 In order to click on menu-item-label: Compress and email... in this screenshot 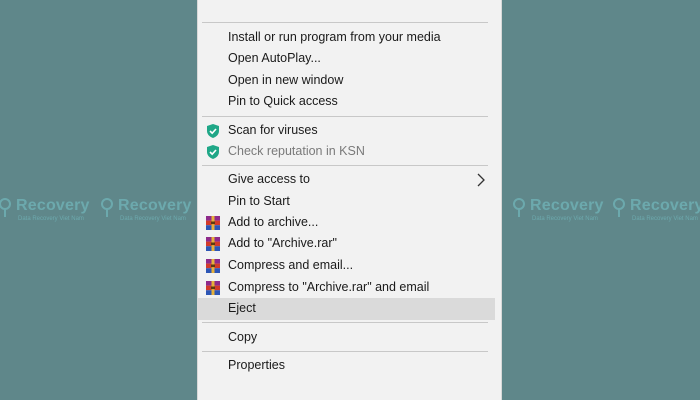, I will do `click(291, 265)`.